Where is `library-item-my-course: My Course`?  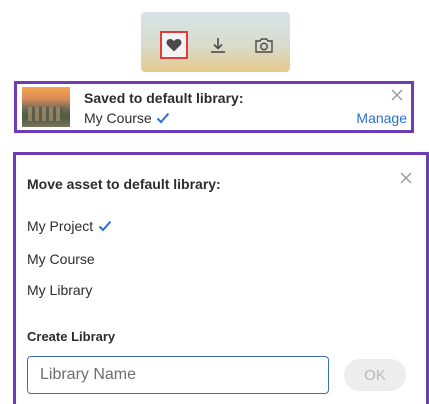
library-item-my-course: My Course is located at coordinates (61, 259).